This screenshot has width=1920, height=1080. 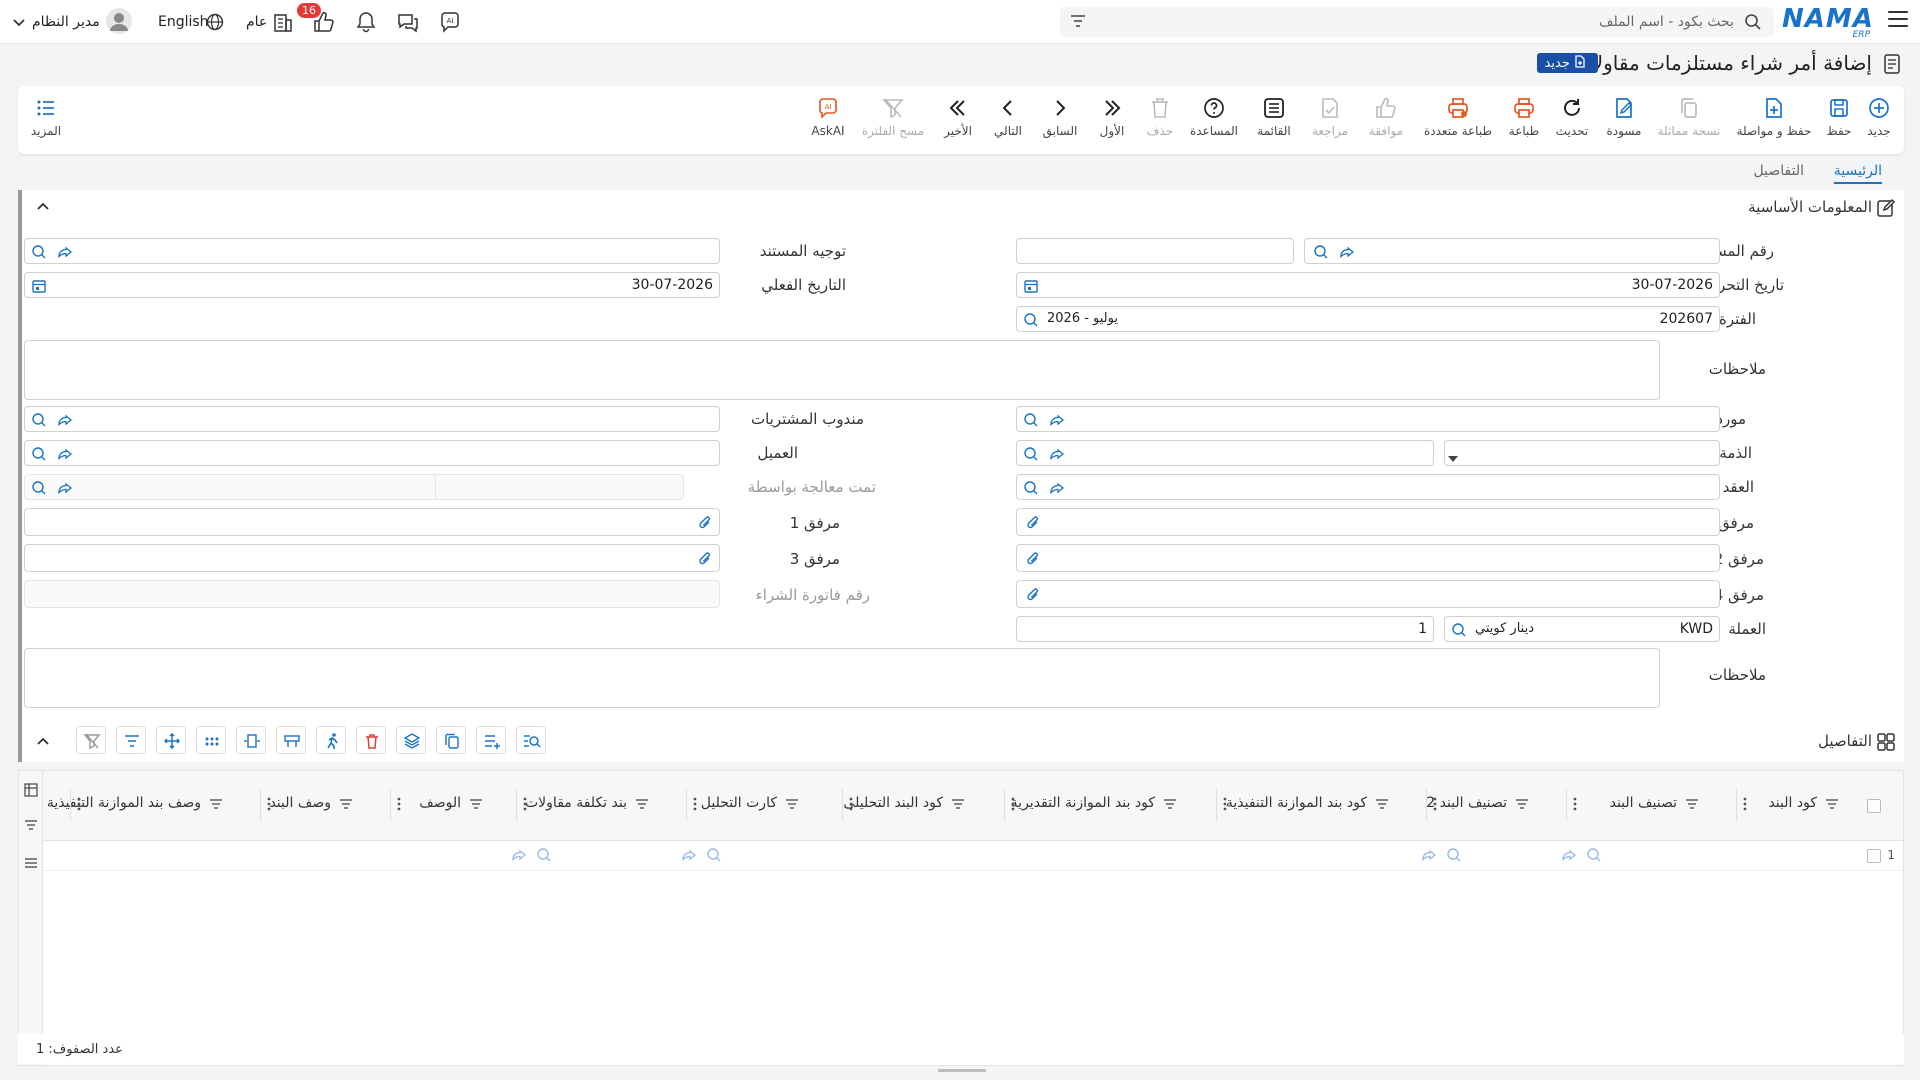 I want to click on copy-row-button, so click(x=451, y=740).